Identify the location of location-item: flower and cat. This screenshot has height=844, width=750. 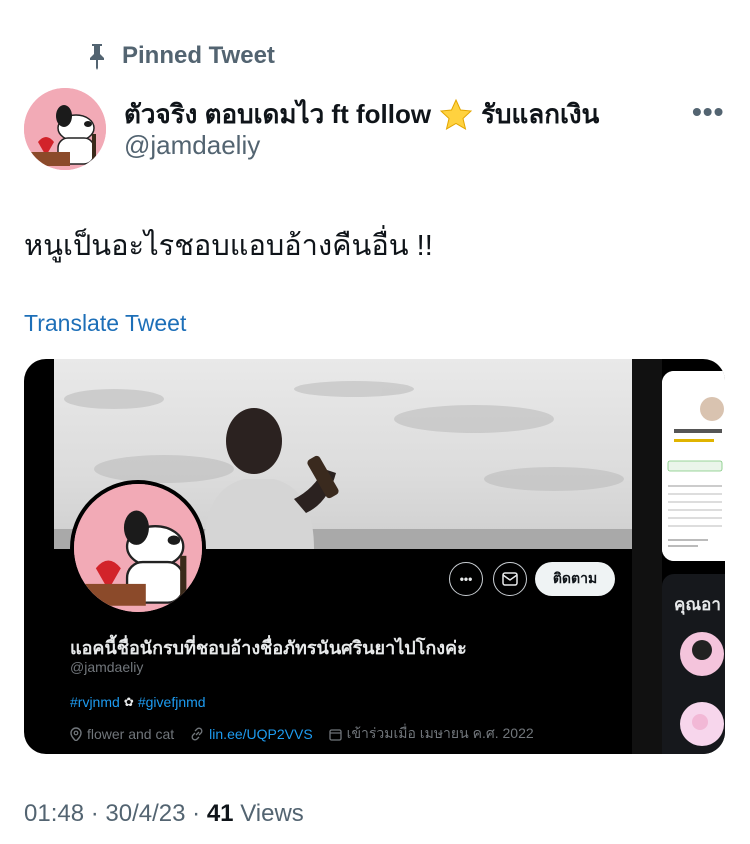
(122, 734).